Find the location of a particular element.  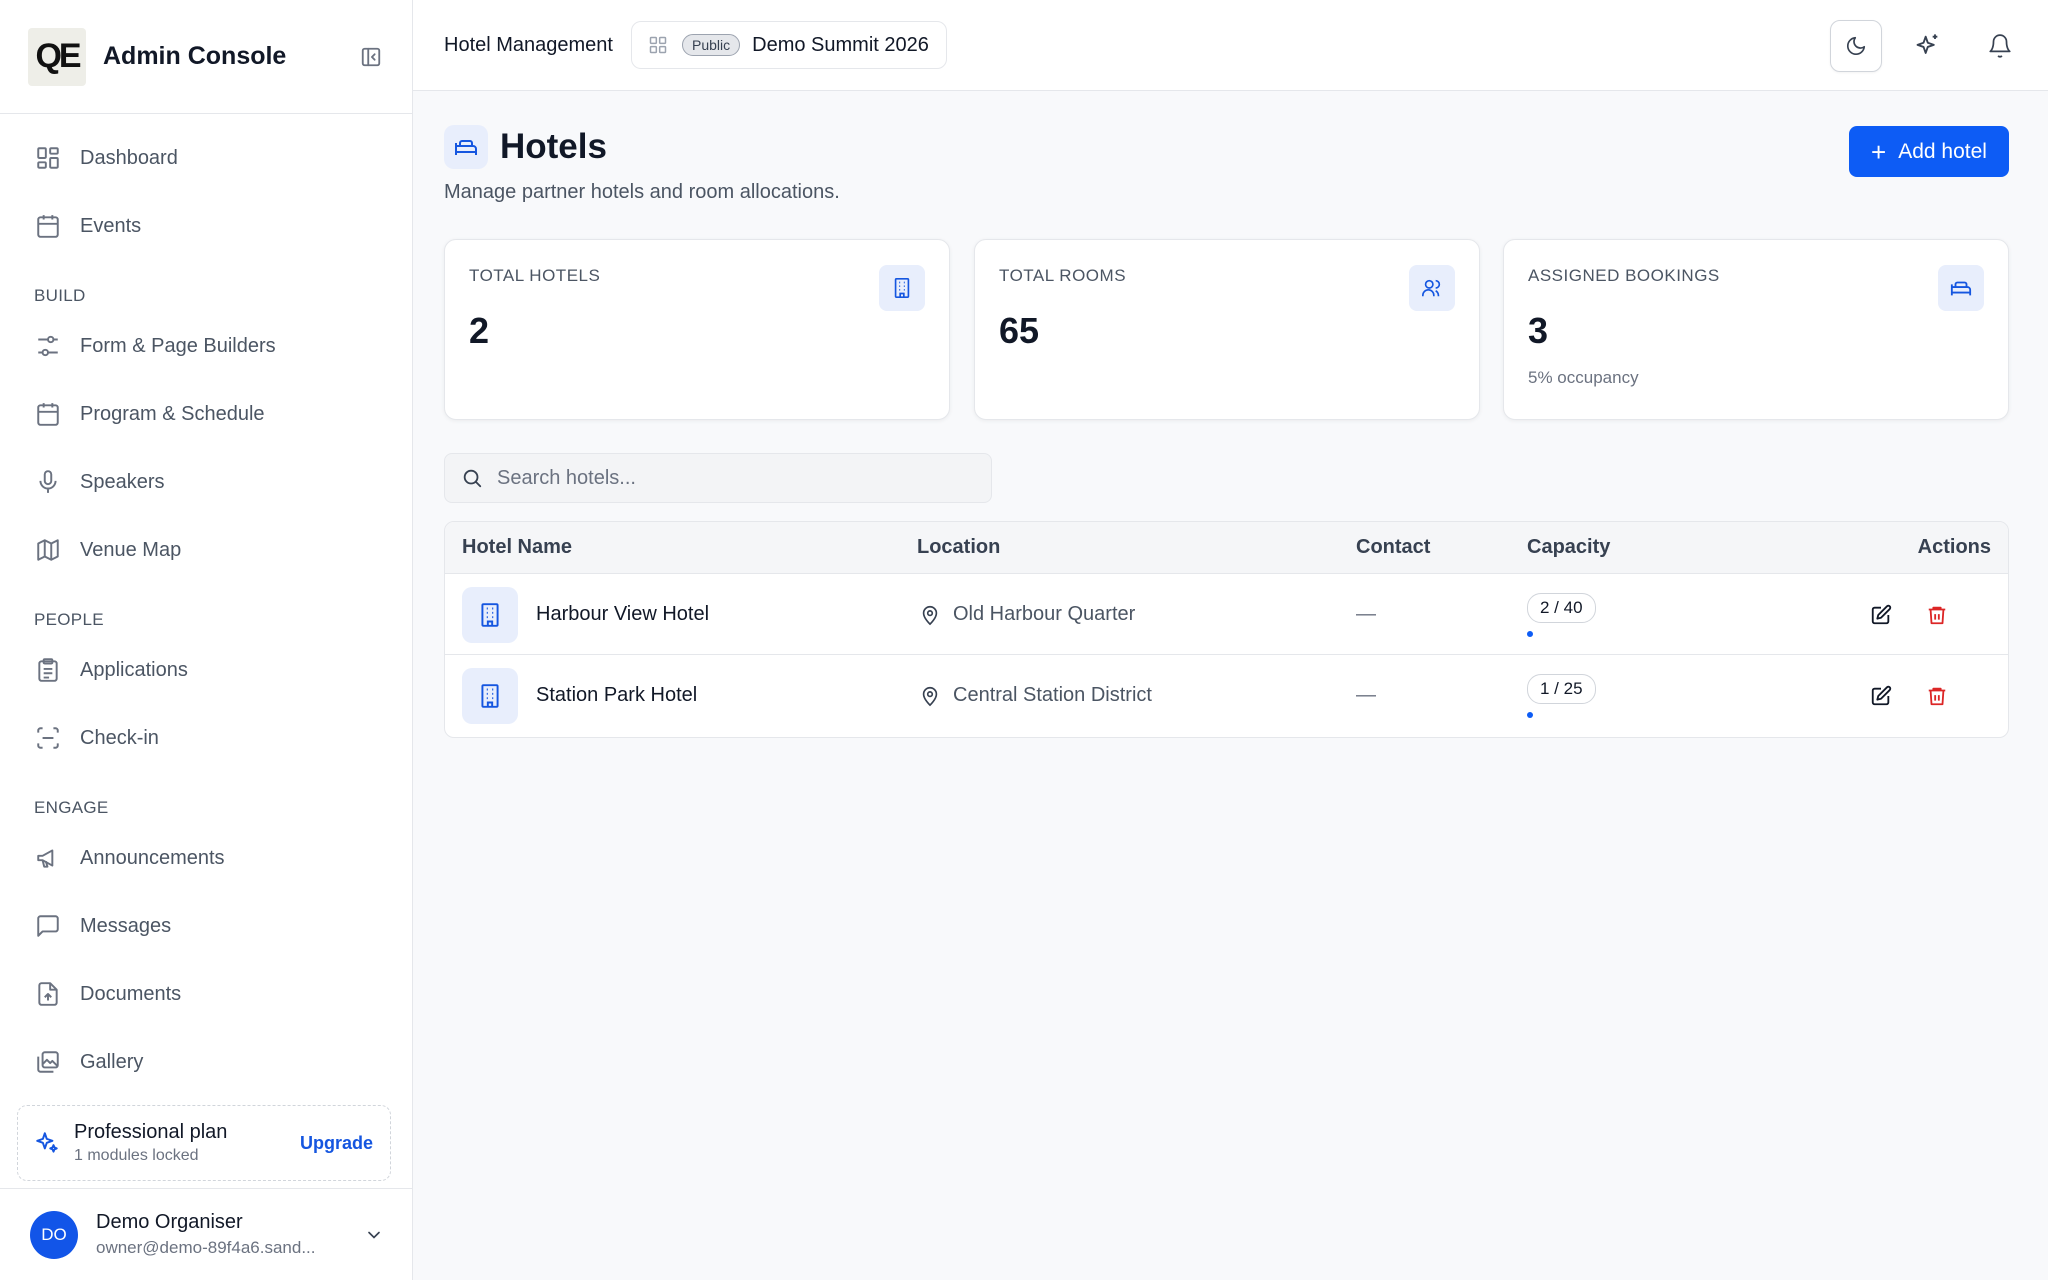

sidebar-item-label: Speakers is located at coordinates (122, 481).